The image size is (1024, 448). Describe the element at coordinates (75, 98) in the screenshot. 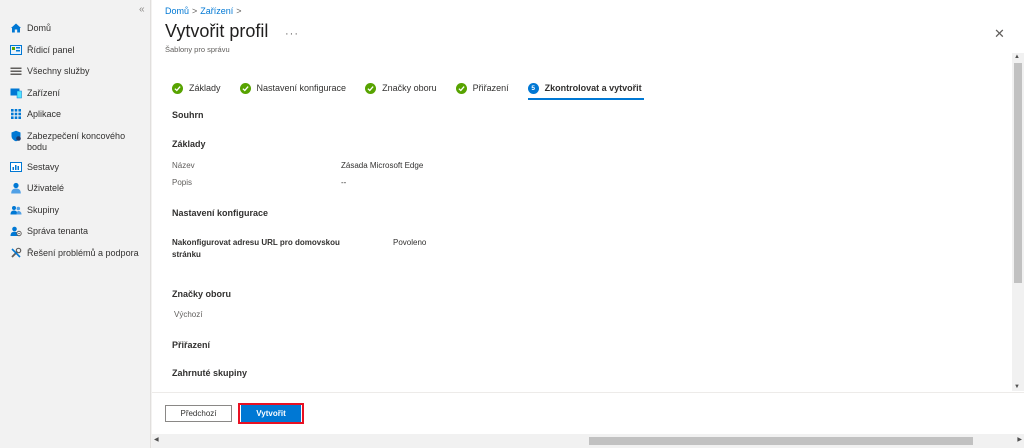

I see `sidebar-item-devices: Zařízení` at that location.